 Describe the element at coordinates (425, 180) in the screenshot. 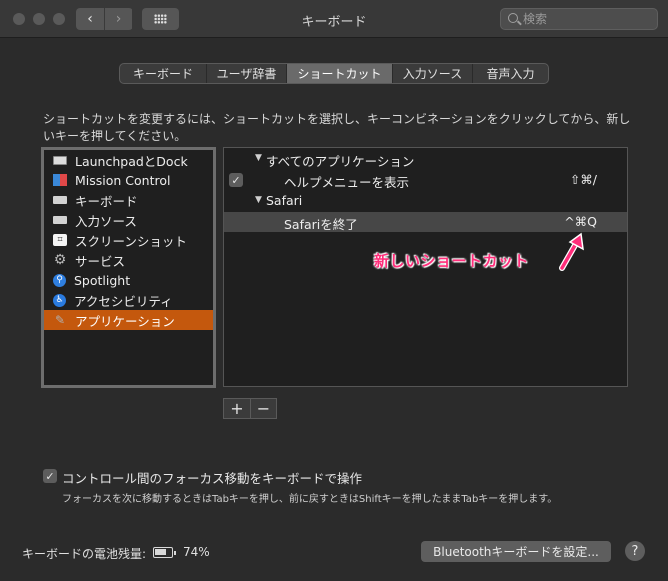

I see `shortcut-row-help-menu: ✓ ヘルプメニューを表示 ⇧⌘/` at that location.